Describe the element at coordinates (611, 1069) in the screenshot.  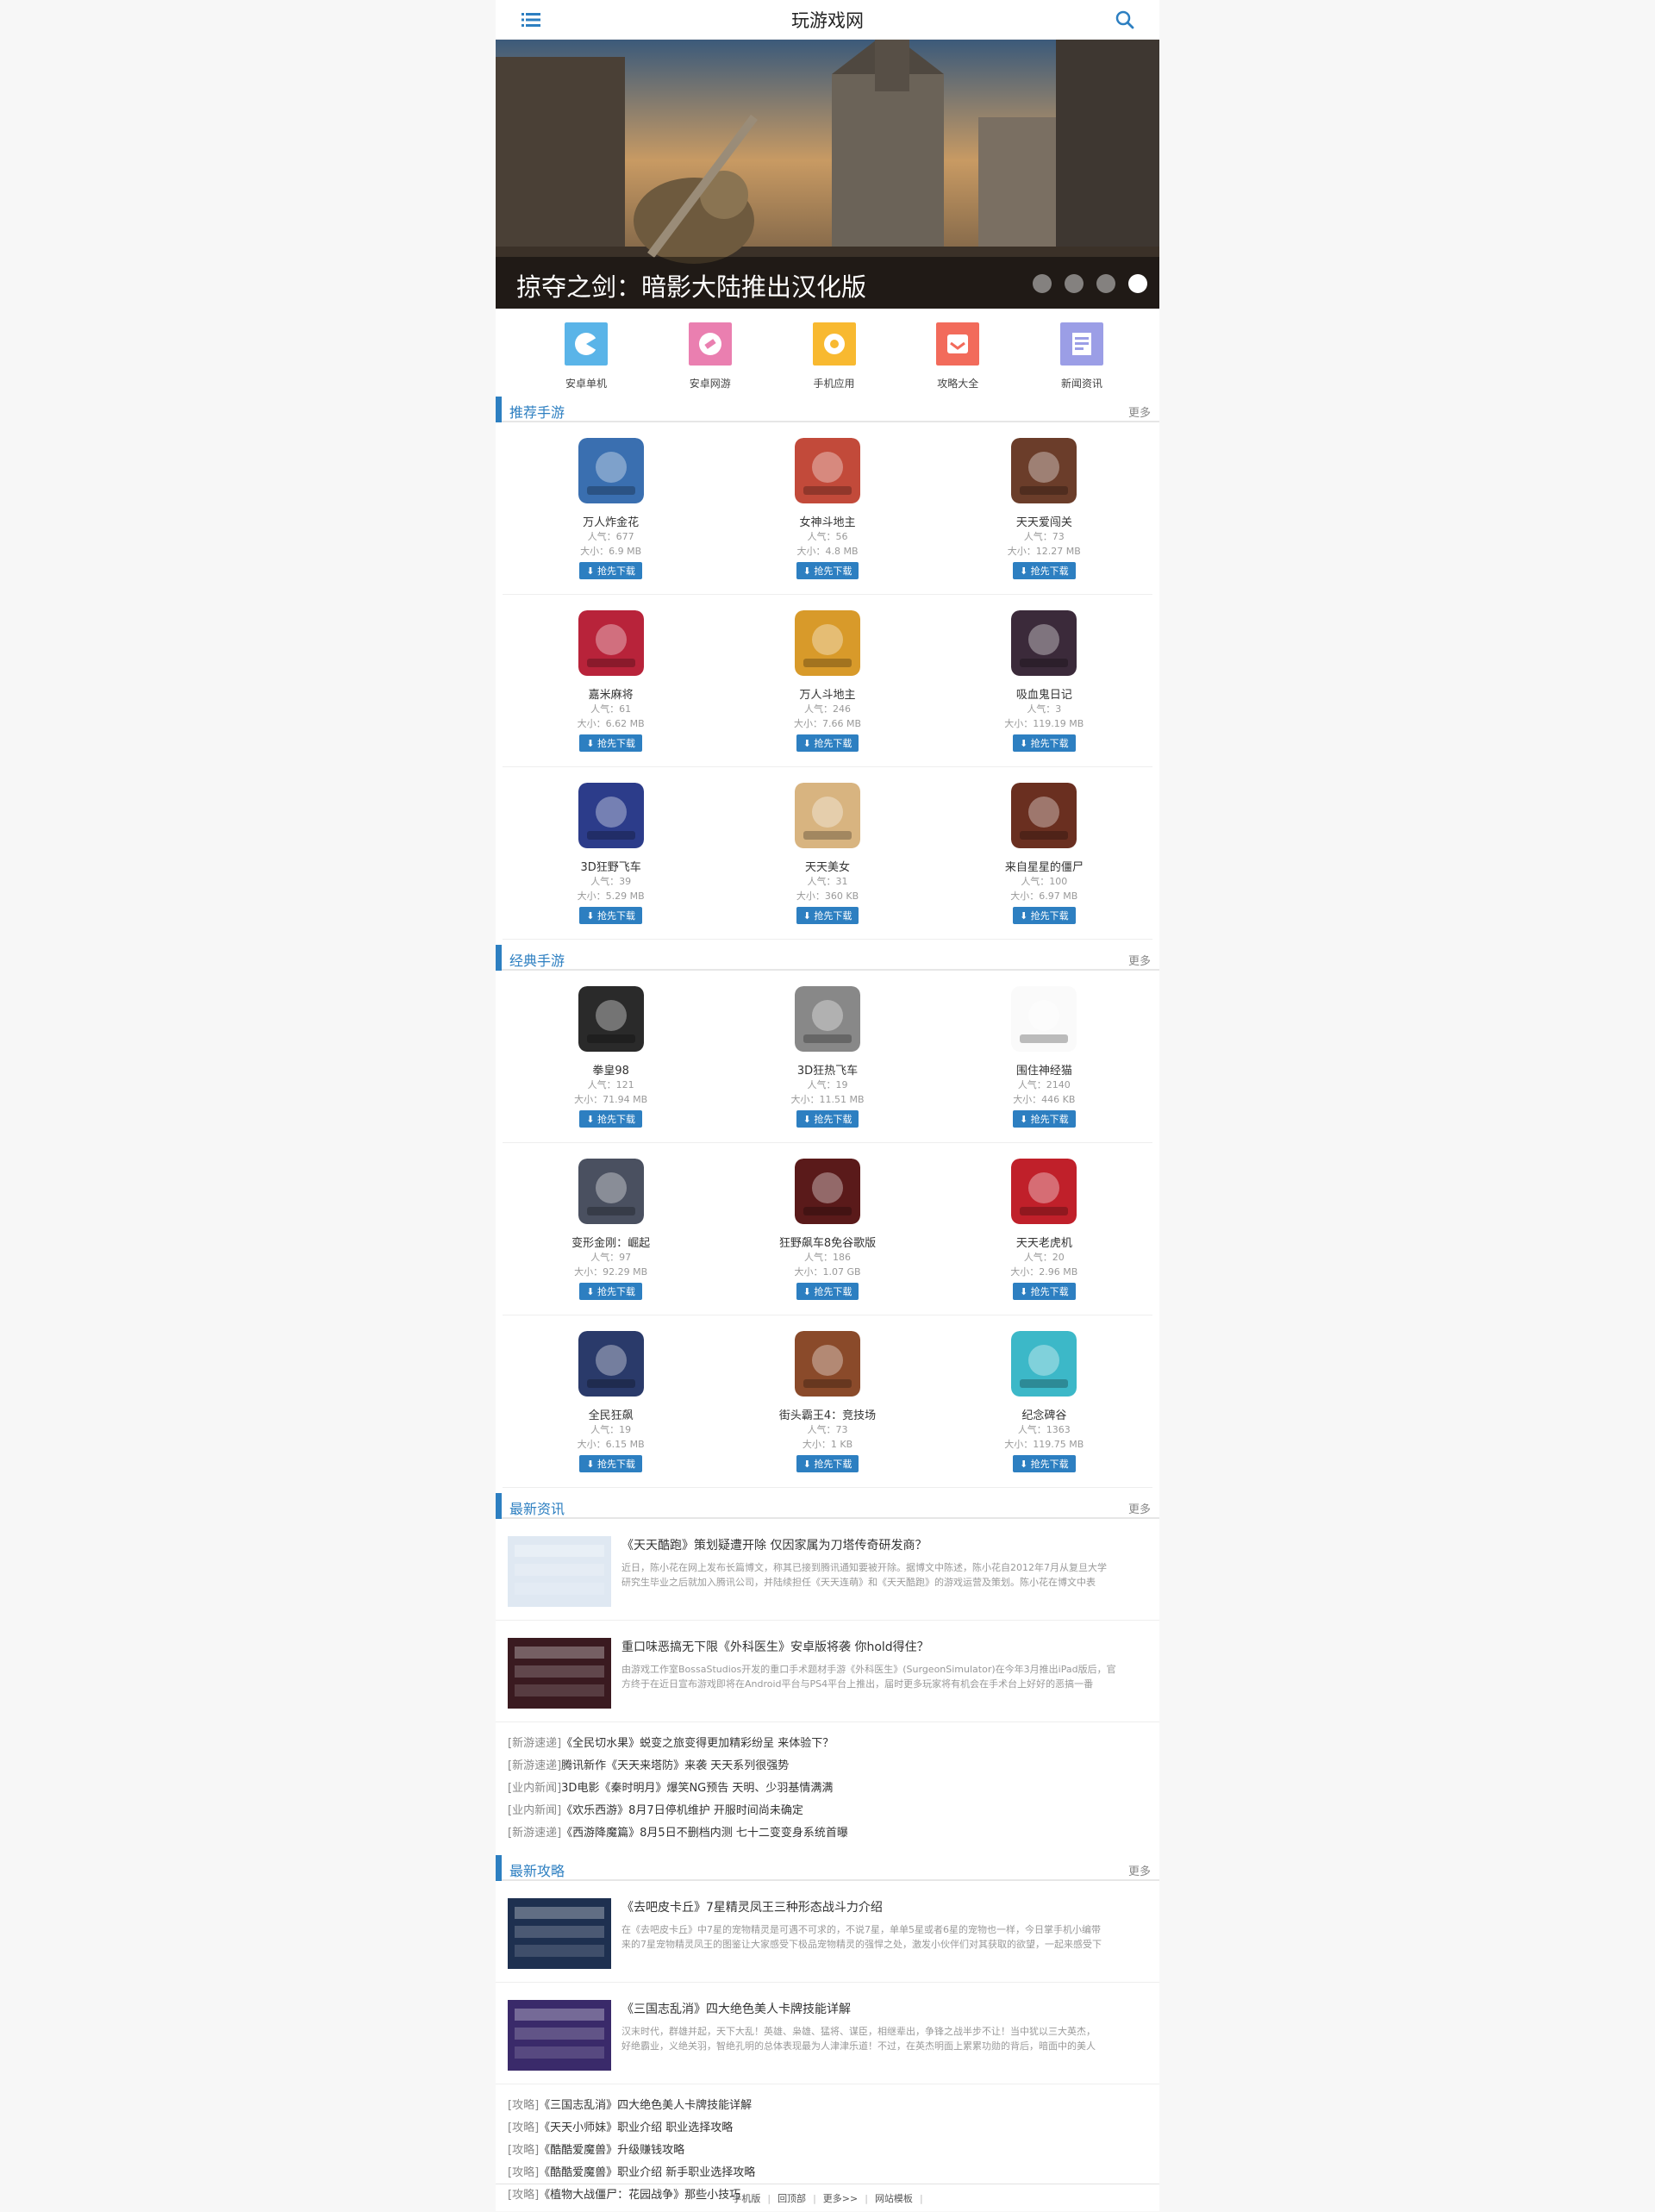
I see `game-name: 拳皇98` at that location.